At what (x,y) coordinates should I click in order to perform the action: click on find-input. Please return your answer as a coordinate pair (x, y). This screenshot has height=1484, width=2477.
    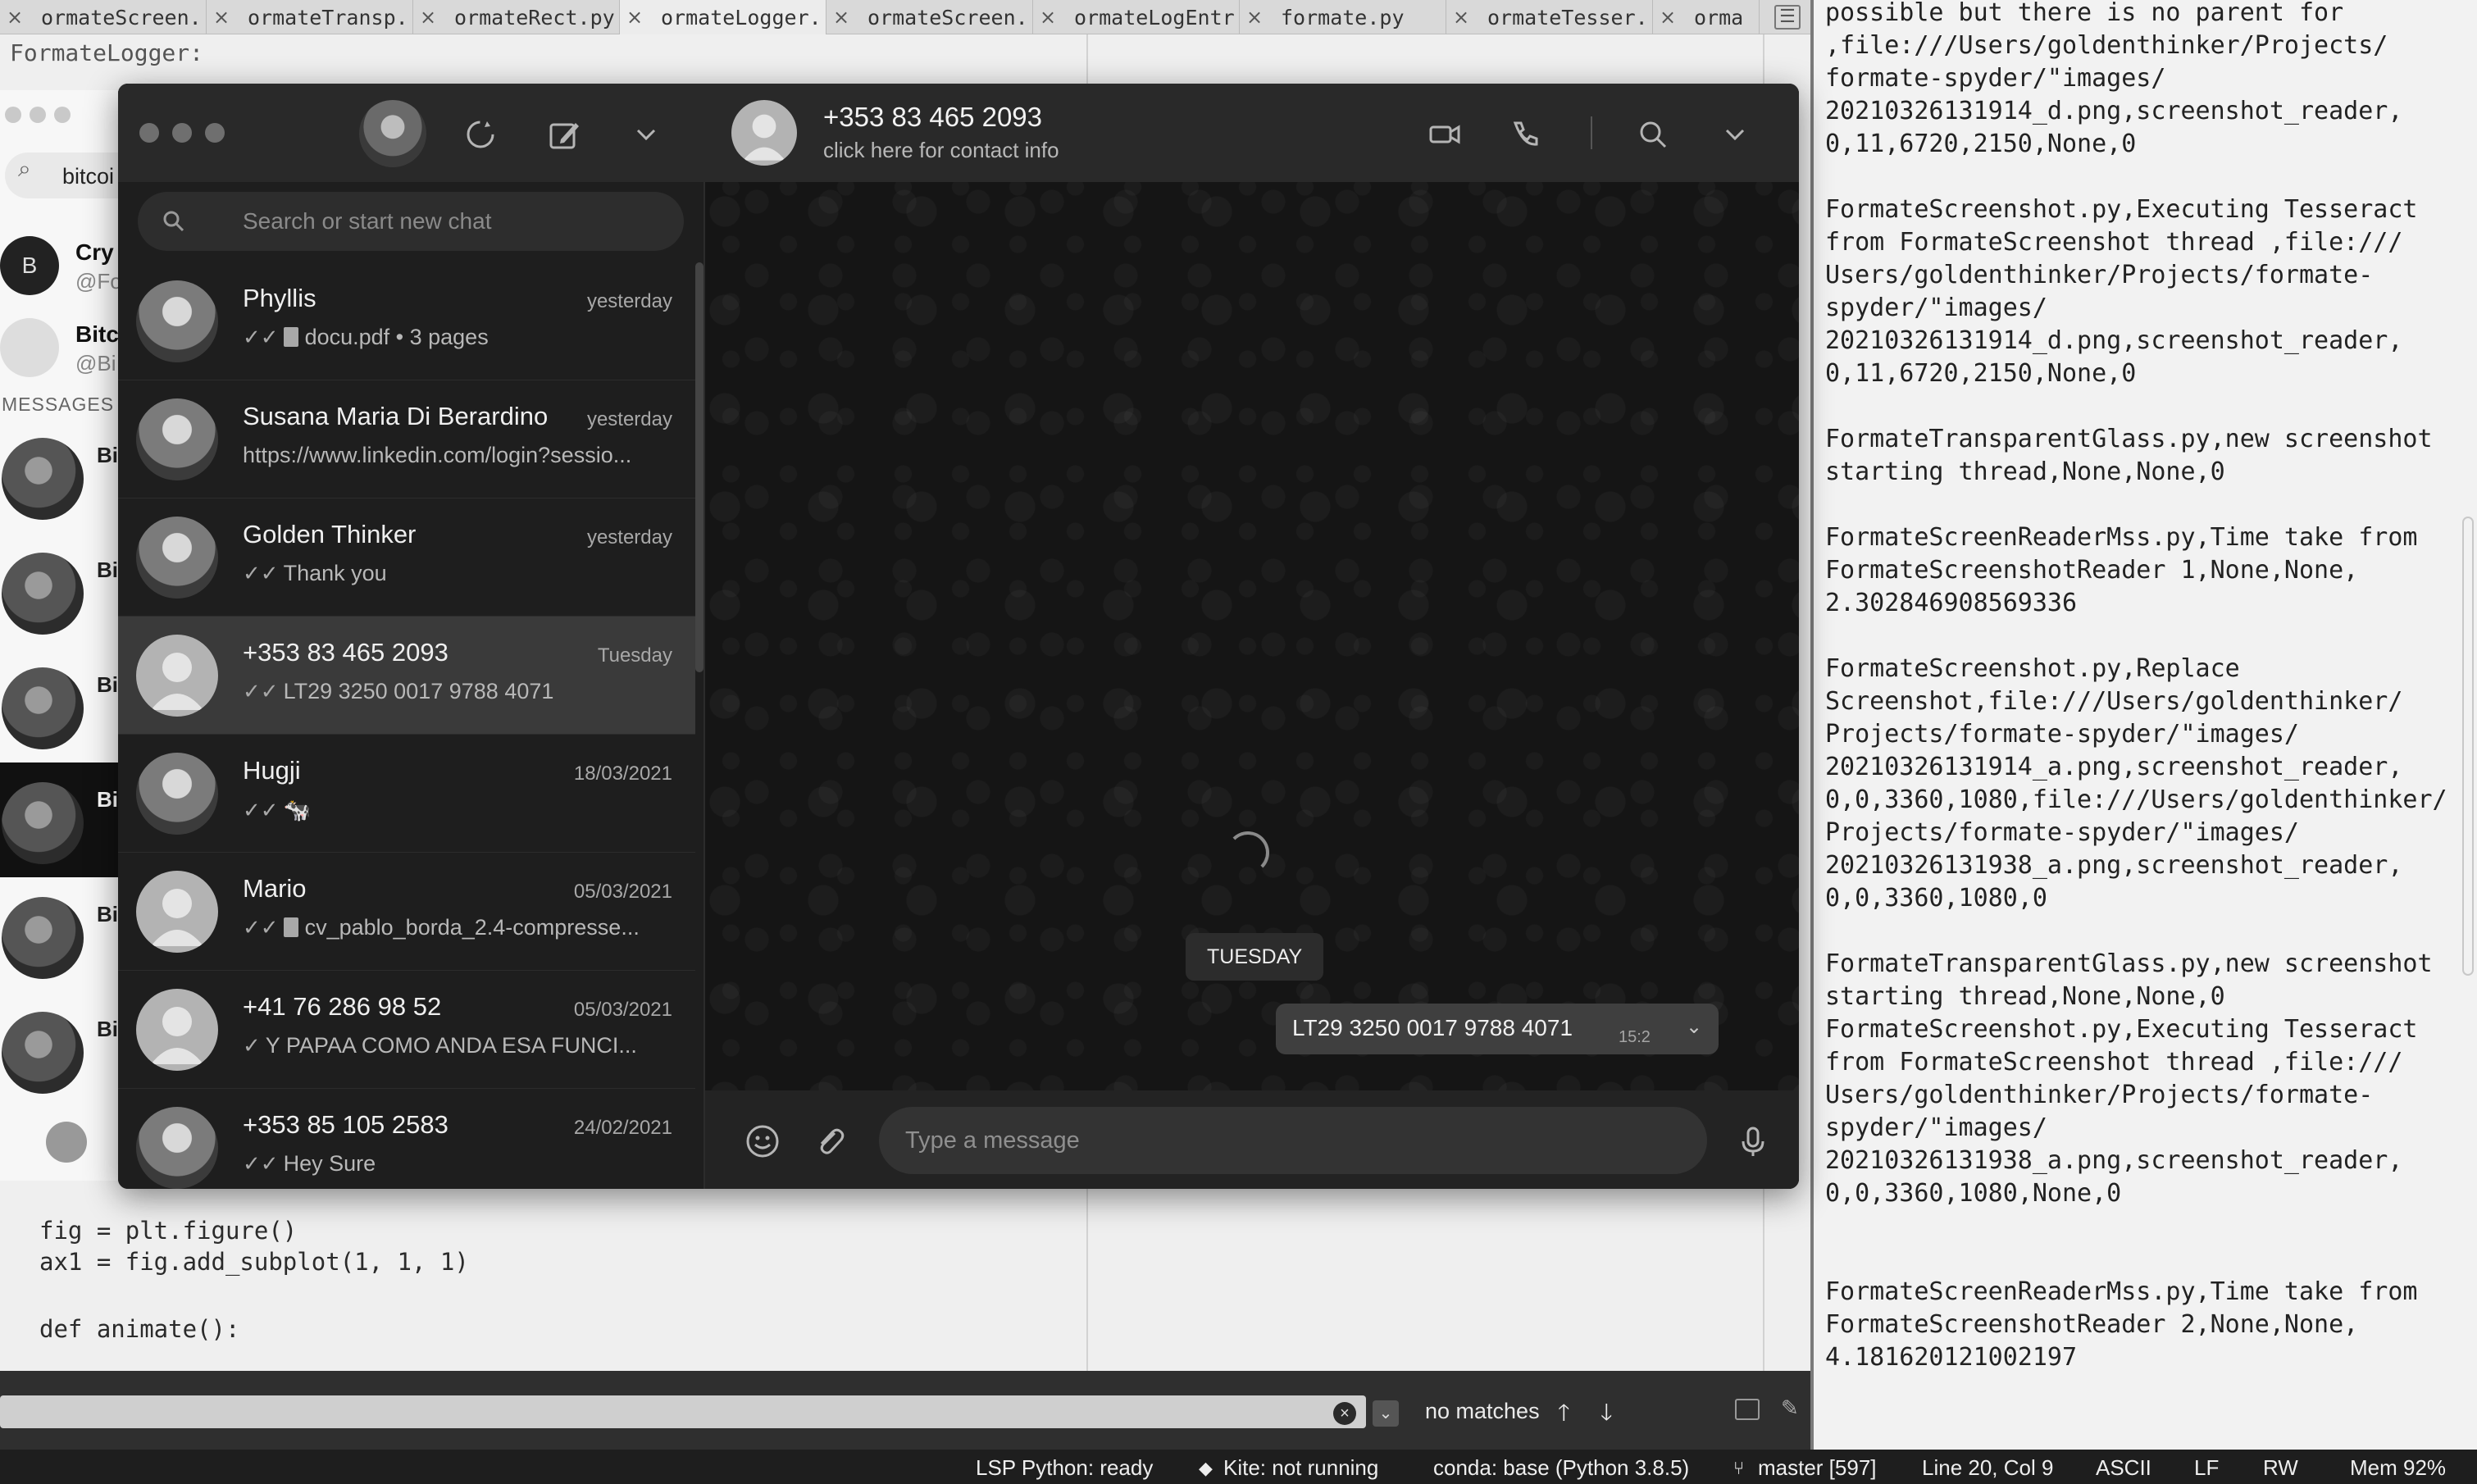
    Looking at the image, I should click on (683, 1411).